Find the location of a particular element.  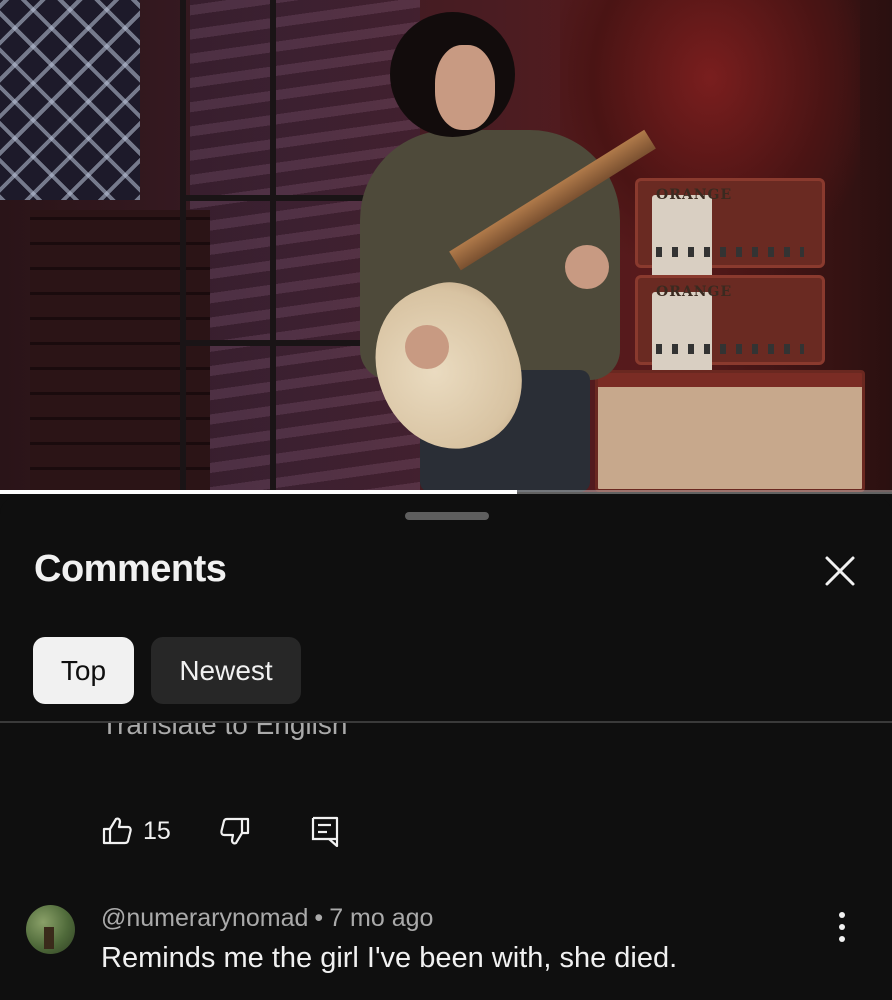

like-count: 15 is located at coordinates (157, 830).